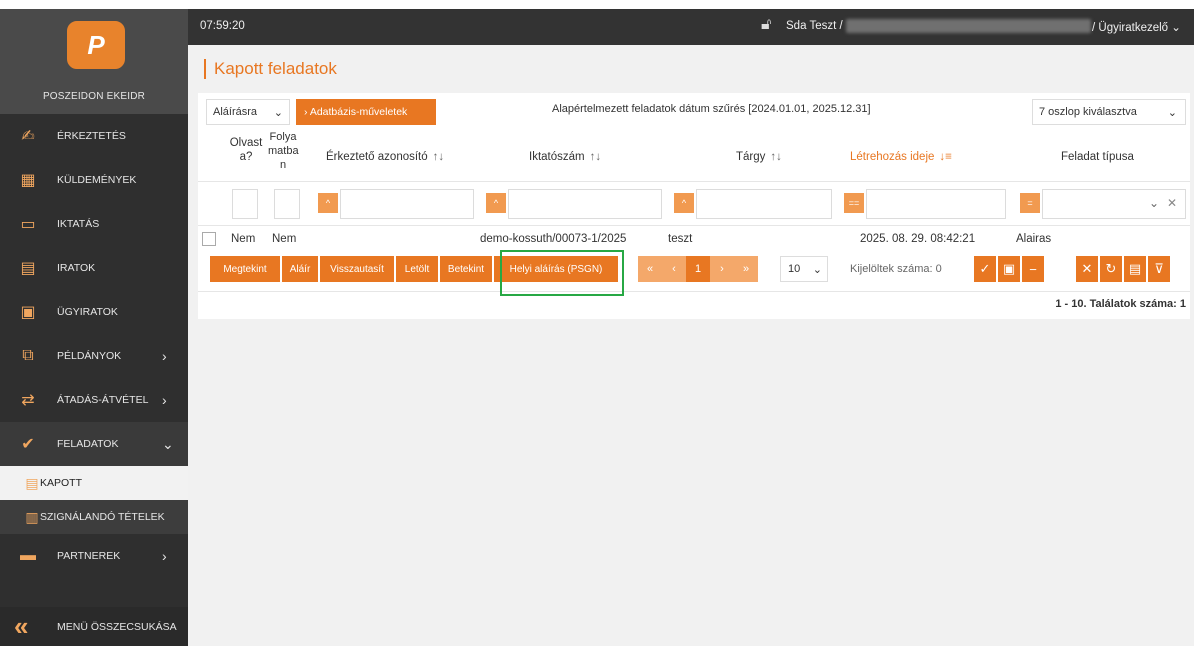 This screenshot has height=646, width=1194. I want to click on collapse-menu-button: « MENÜ ÖSSZECSUKÁSA, so click(94, 626).